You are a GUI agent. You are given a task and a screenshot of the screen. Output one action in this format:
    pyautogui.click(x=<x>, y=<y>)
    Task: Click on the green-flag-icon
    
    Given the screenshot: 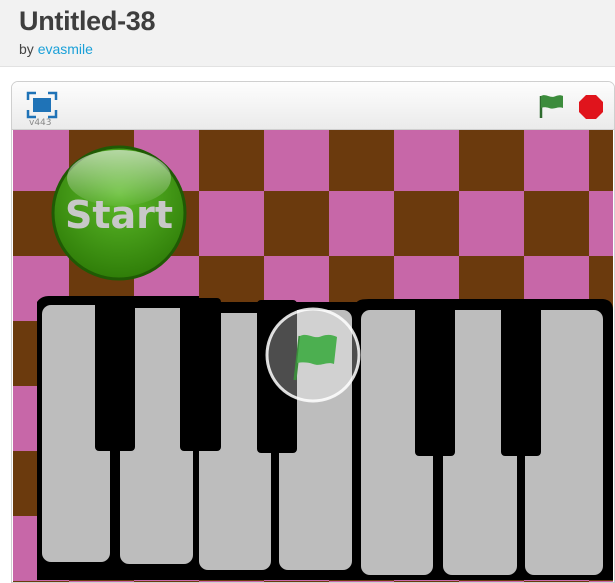 What is the action you would take?
    pyautogui.click(x=551, y=106)
    